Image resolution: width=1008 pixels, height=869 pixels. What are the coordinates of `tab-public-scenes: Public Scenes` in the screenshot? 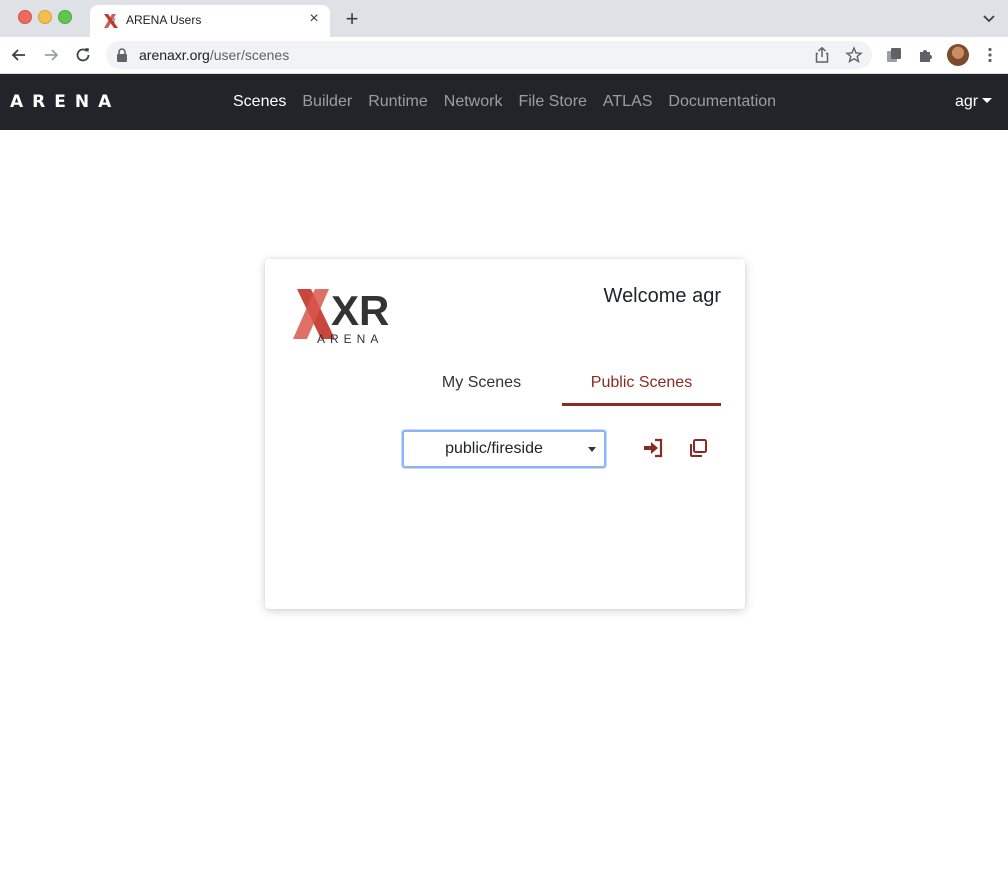 It's located at (641, 384).